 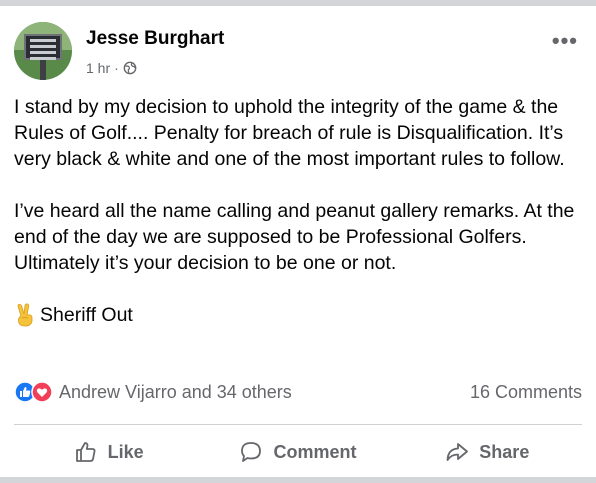 I want to click on comment-bubble-icon, so click(x=251, y=452).